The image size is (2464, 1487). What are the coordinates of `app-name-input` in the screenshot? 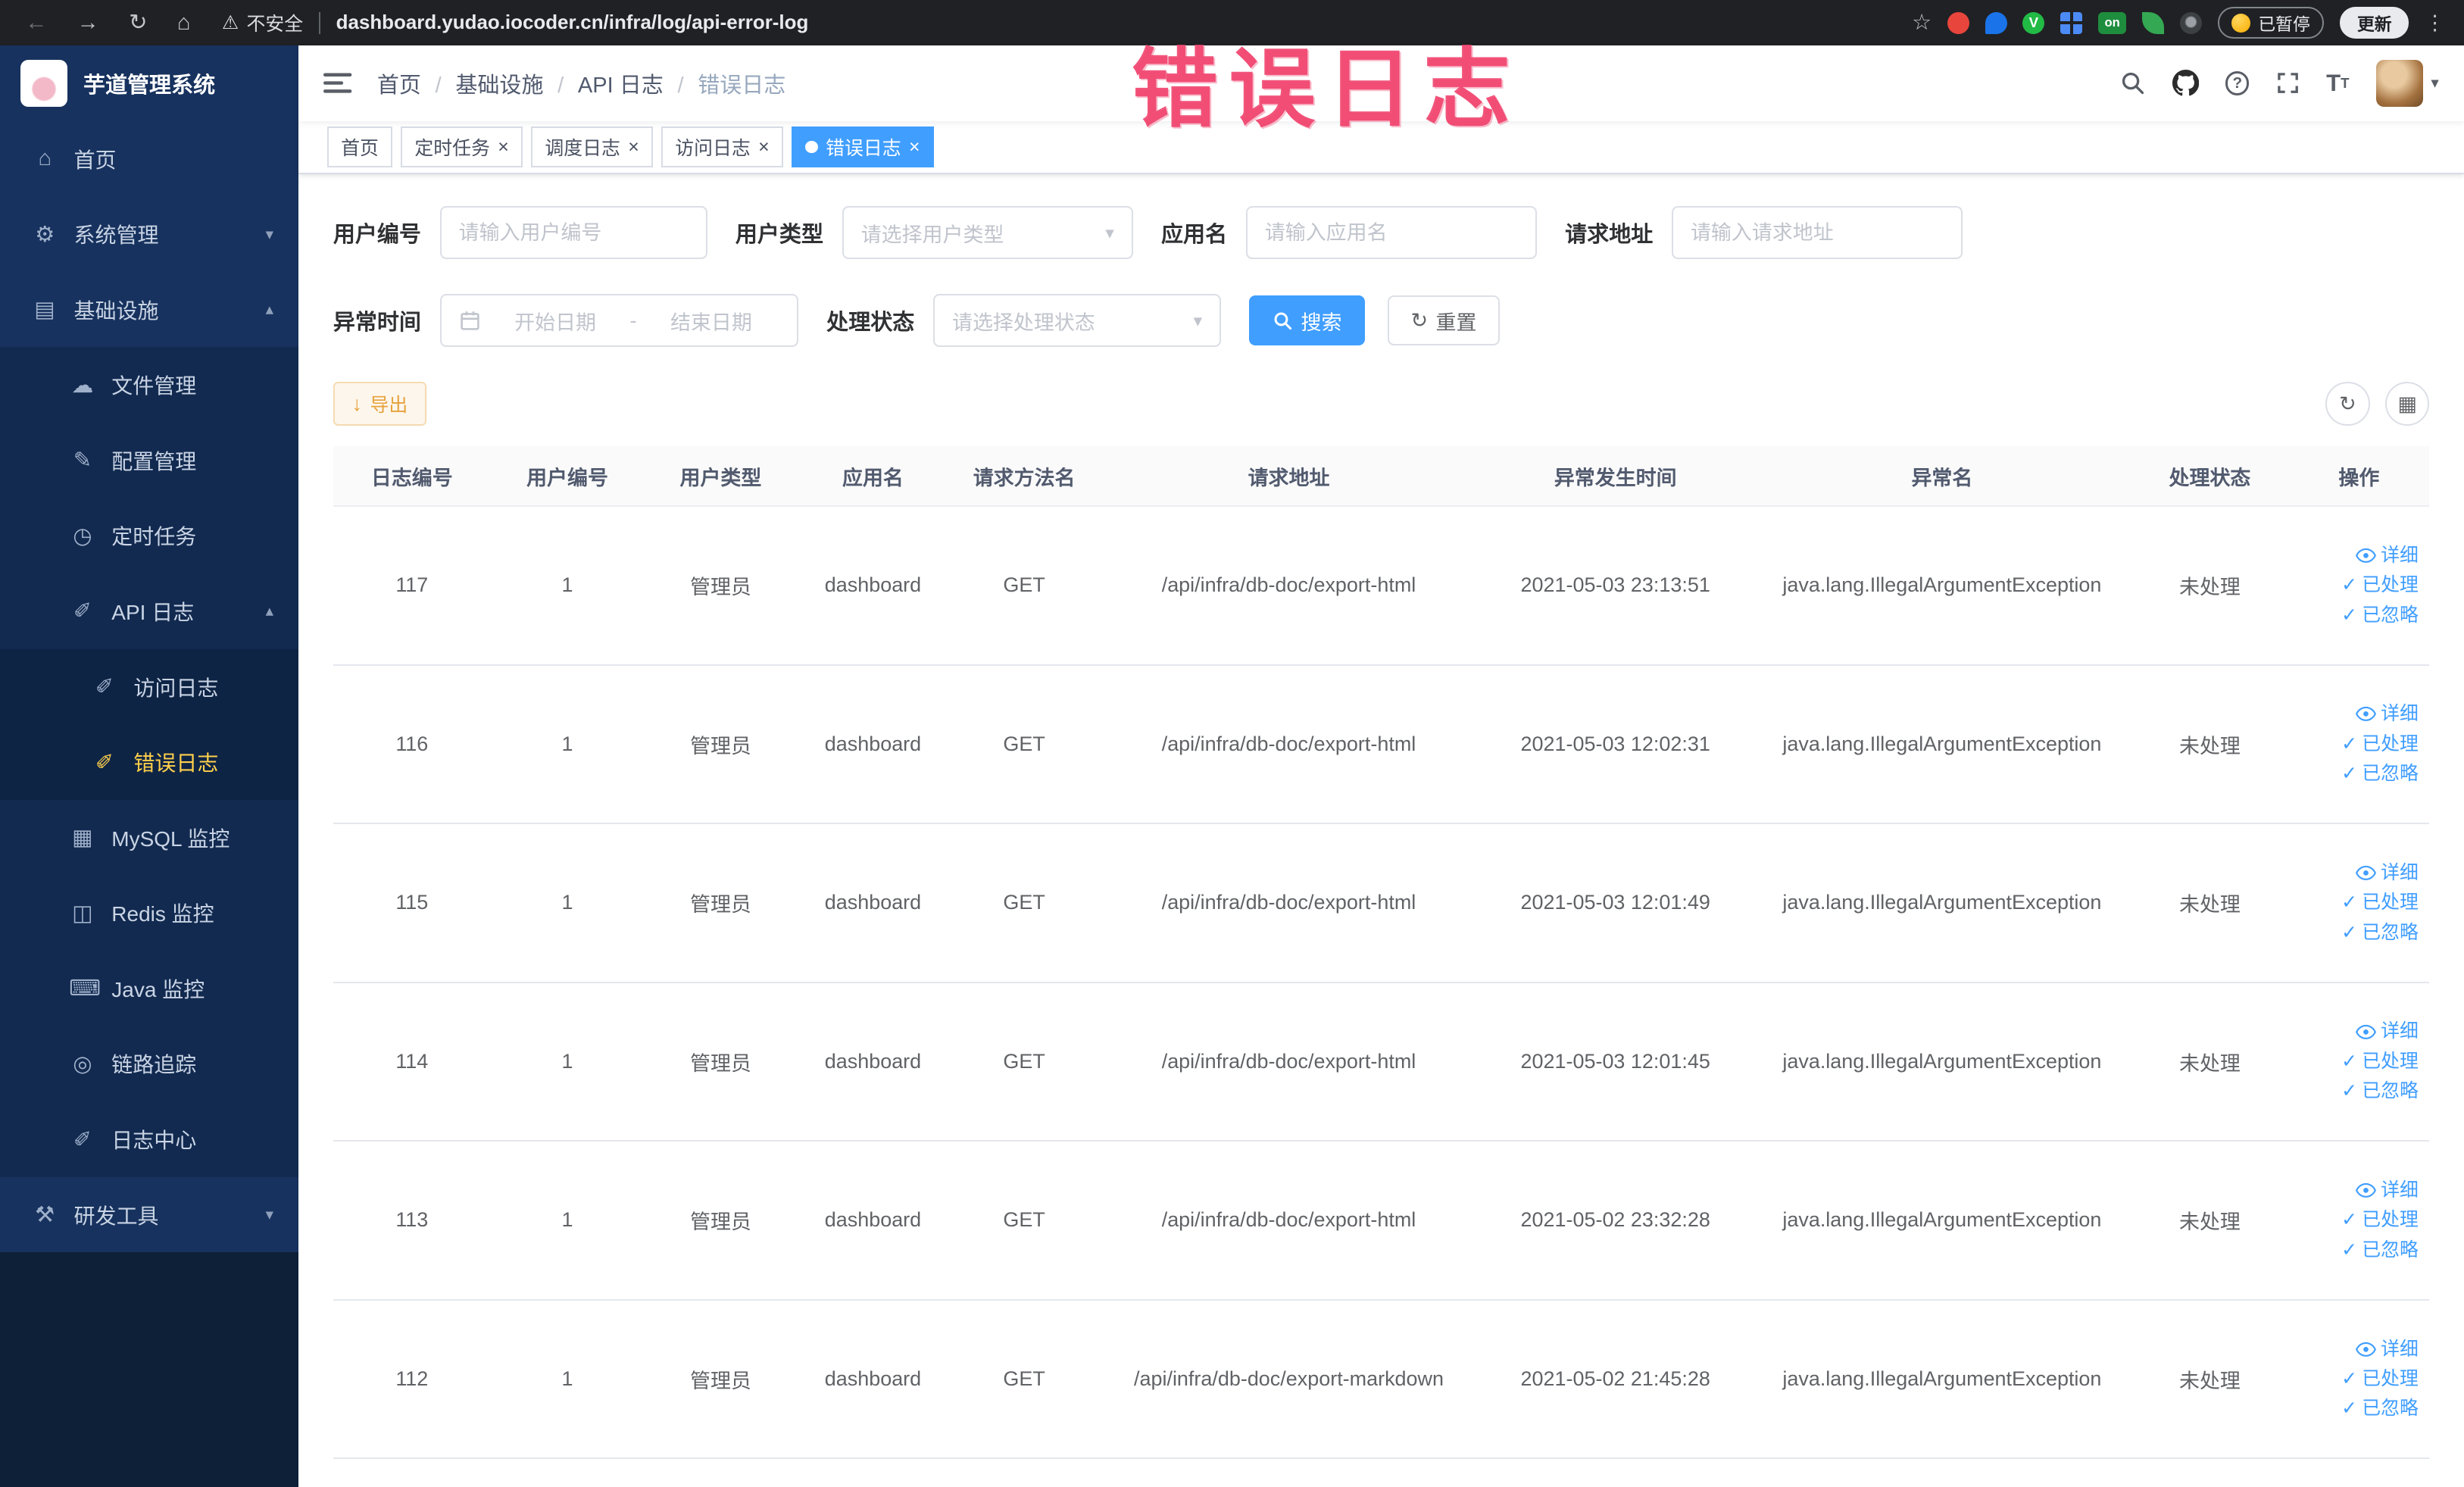 It's located at (1391, 232).